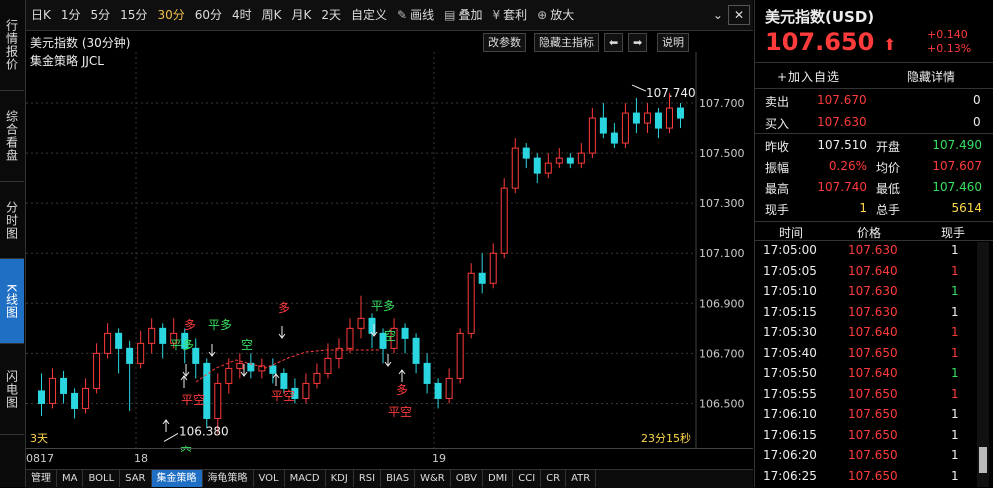 This screenshot has height=488, width=993. What do you see at coordinates (136, 478) in the screenshot?
I see `indicator-tab: SAR` at bounding box center [136, 478].